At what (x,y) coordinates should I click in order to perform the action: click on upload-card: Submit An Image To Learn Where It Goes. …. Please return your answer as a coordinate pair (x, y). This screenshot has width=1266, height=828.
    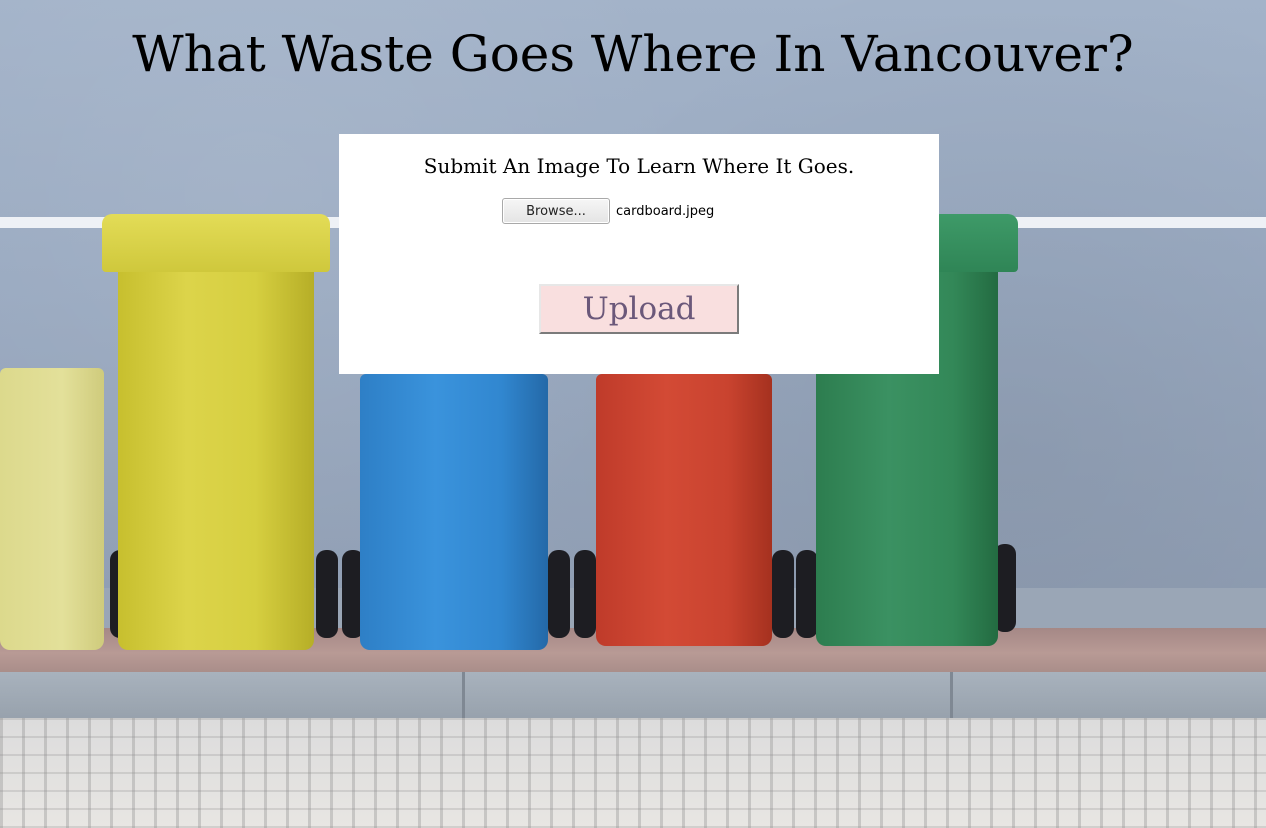
    Looking at the image, I should click on (639, 254).